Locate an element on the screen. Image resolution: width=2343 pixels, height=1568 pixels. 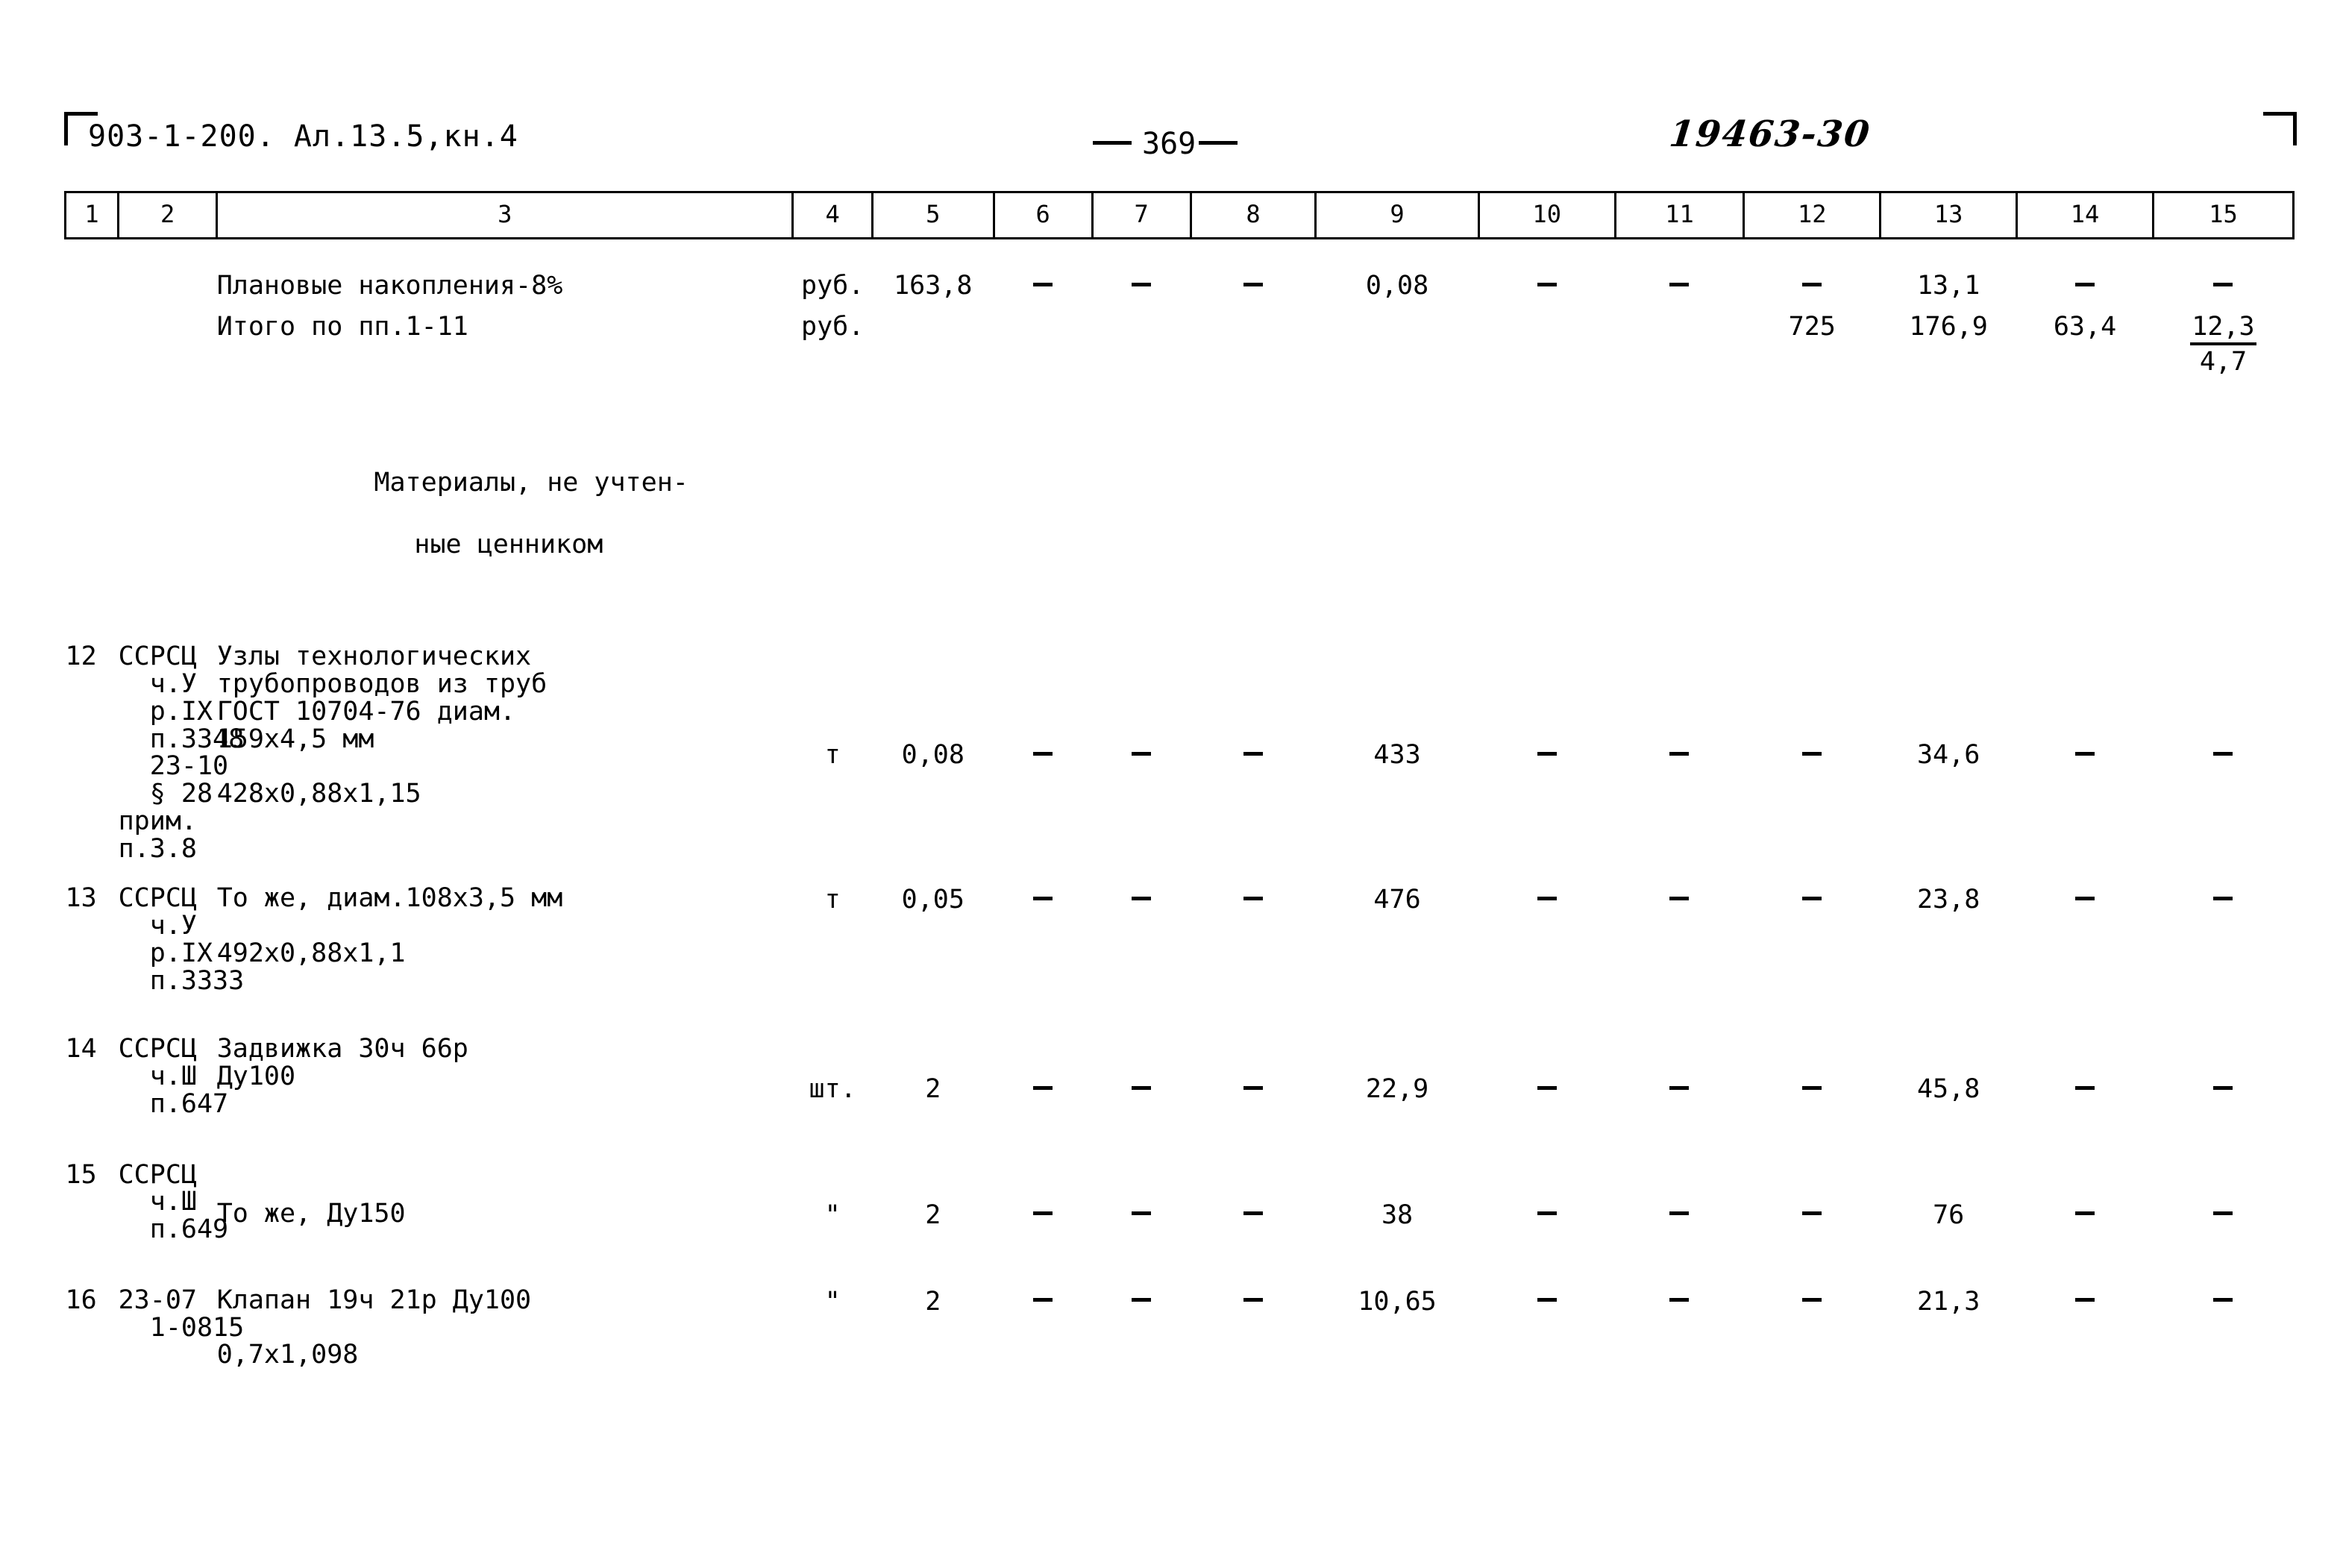
row-col9: 10,65 is located at coordinates (1397, 1301).